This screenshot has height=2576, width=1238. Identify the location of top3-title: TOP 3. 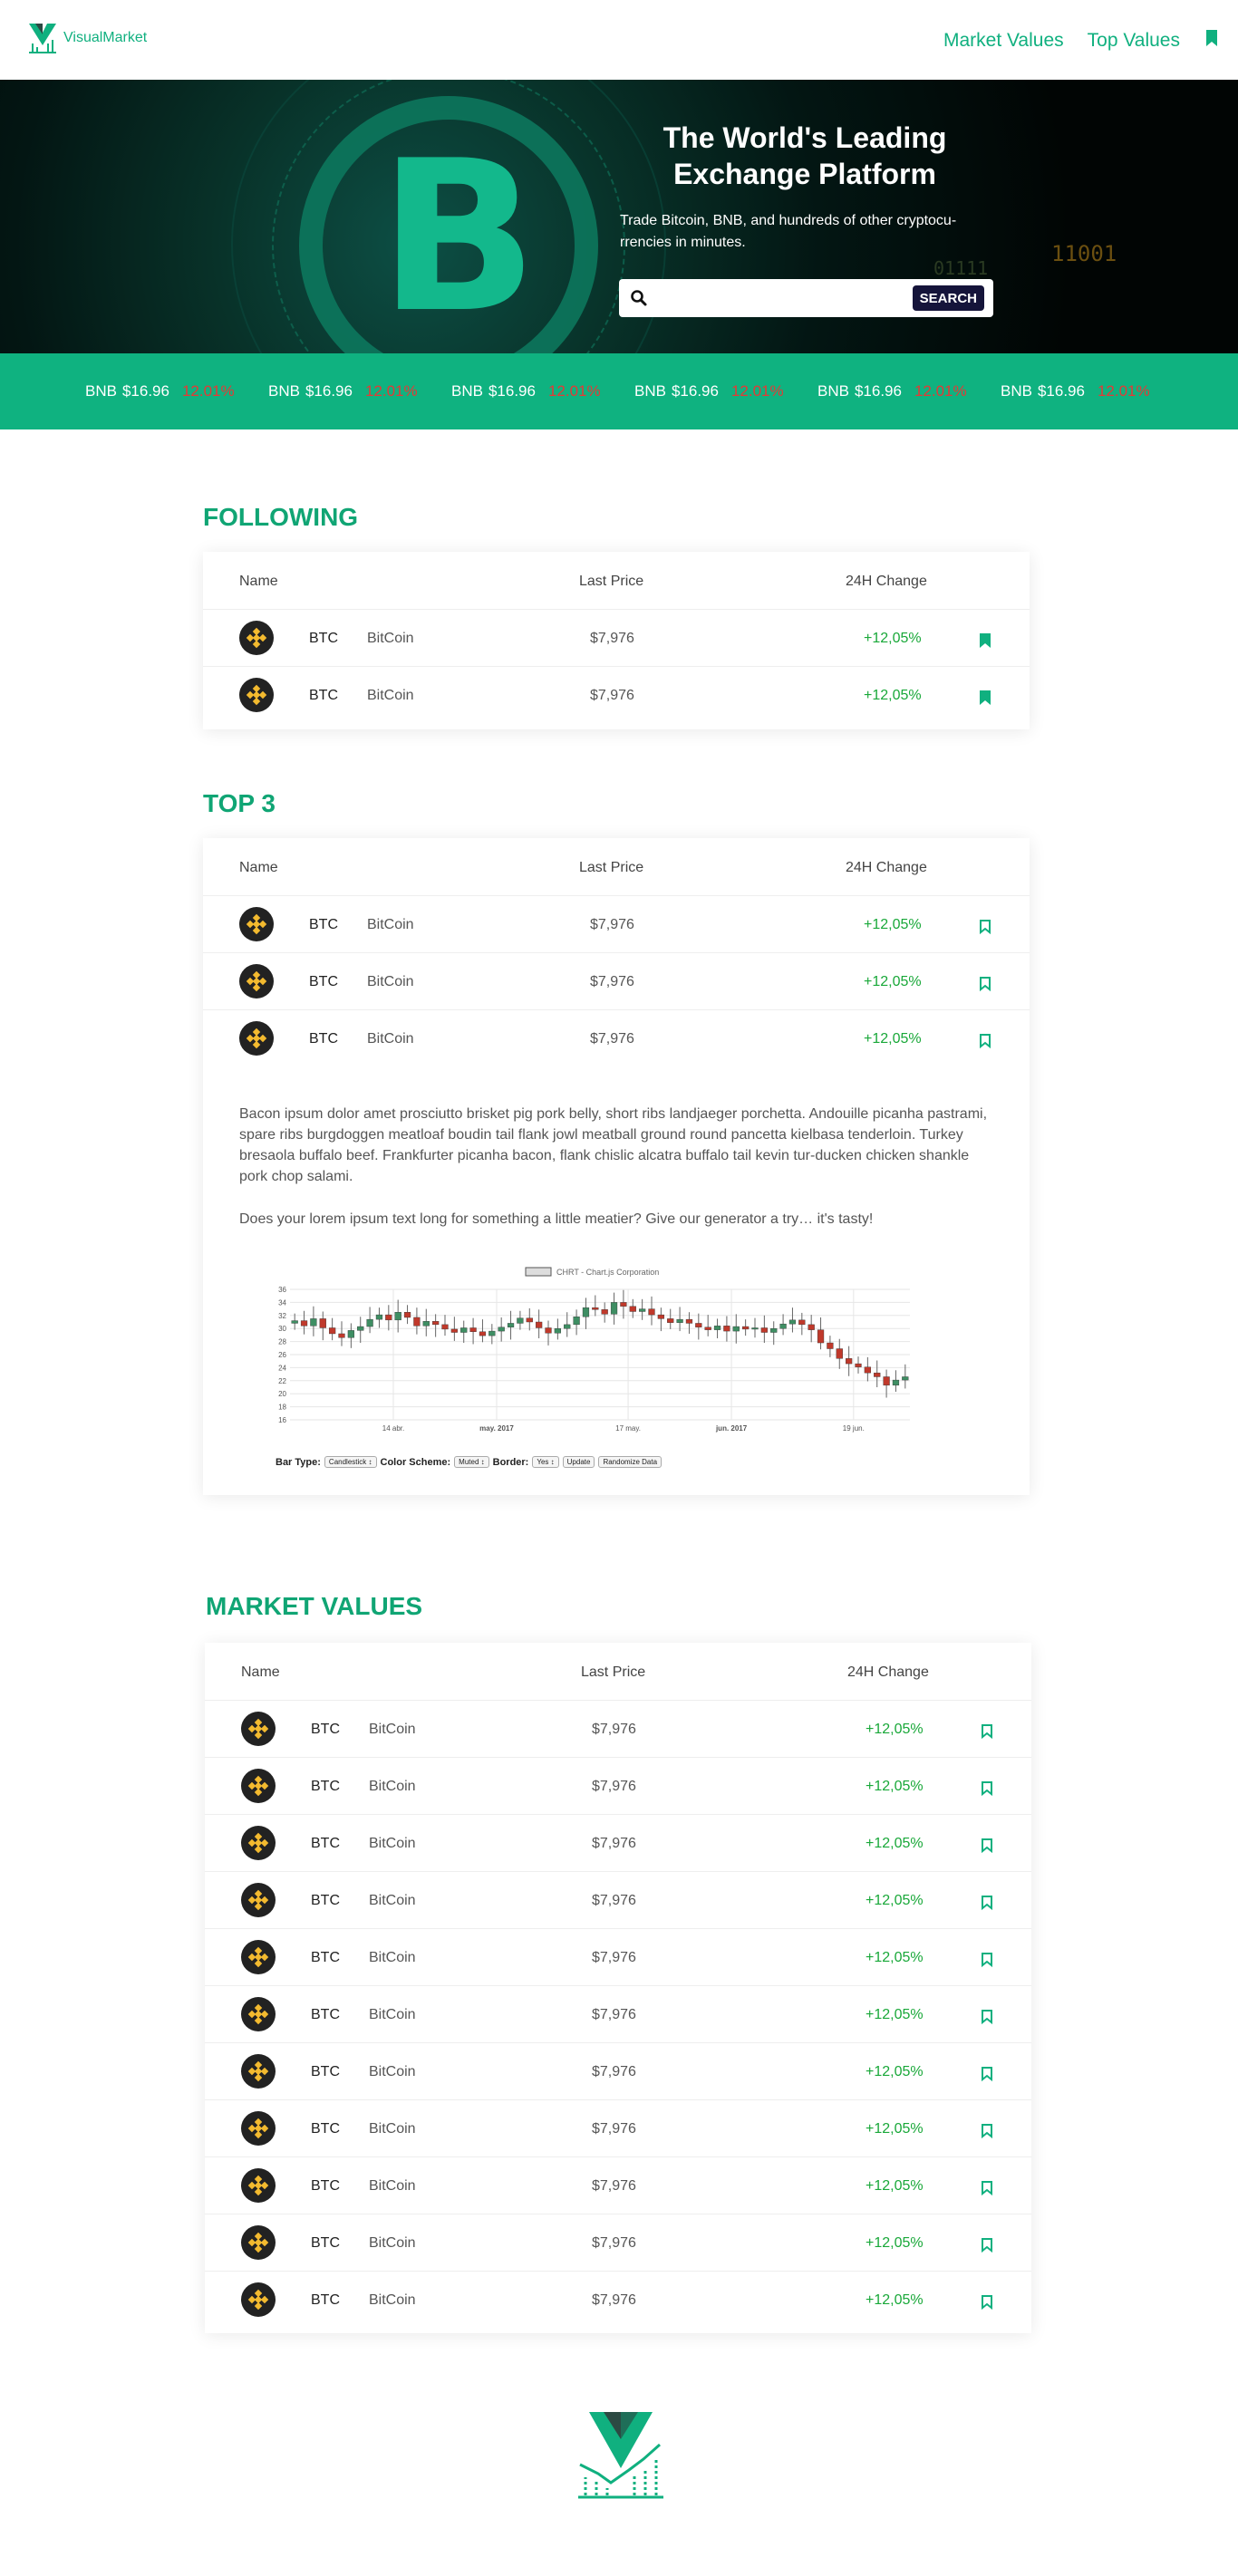
(239, 803).